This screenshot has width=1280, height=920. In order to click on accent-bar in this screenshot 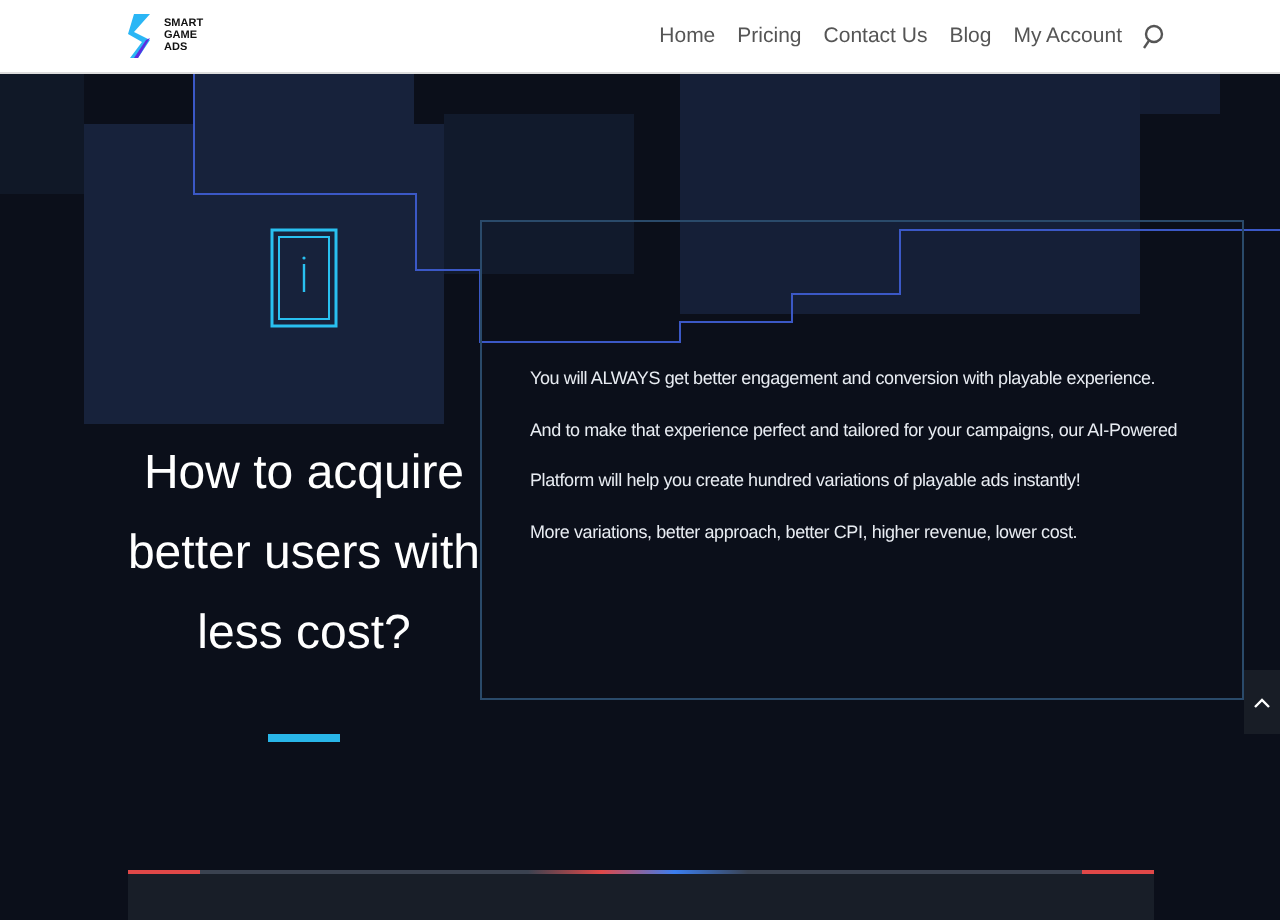, I will do `click(304, 738)`.